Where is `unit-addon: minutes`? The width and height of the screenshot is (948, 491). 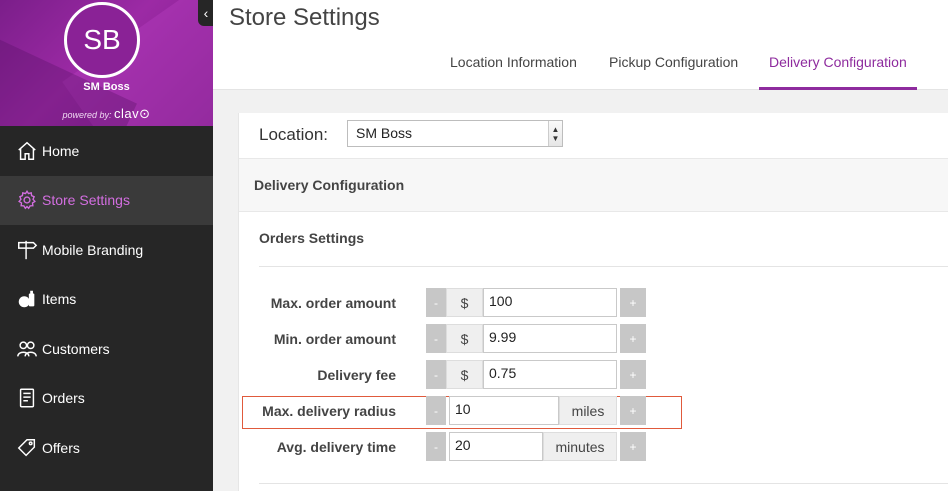 unit-addon: minutes is located at coordinates (580, 446).